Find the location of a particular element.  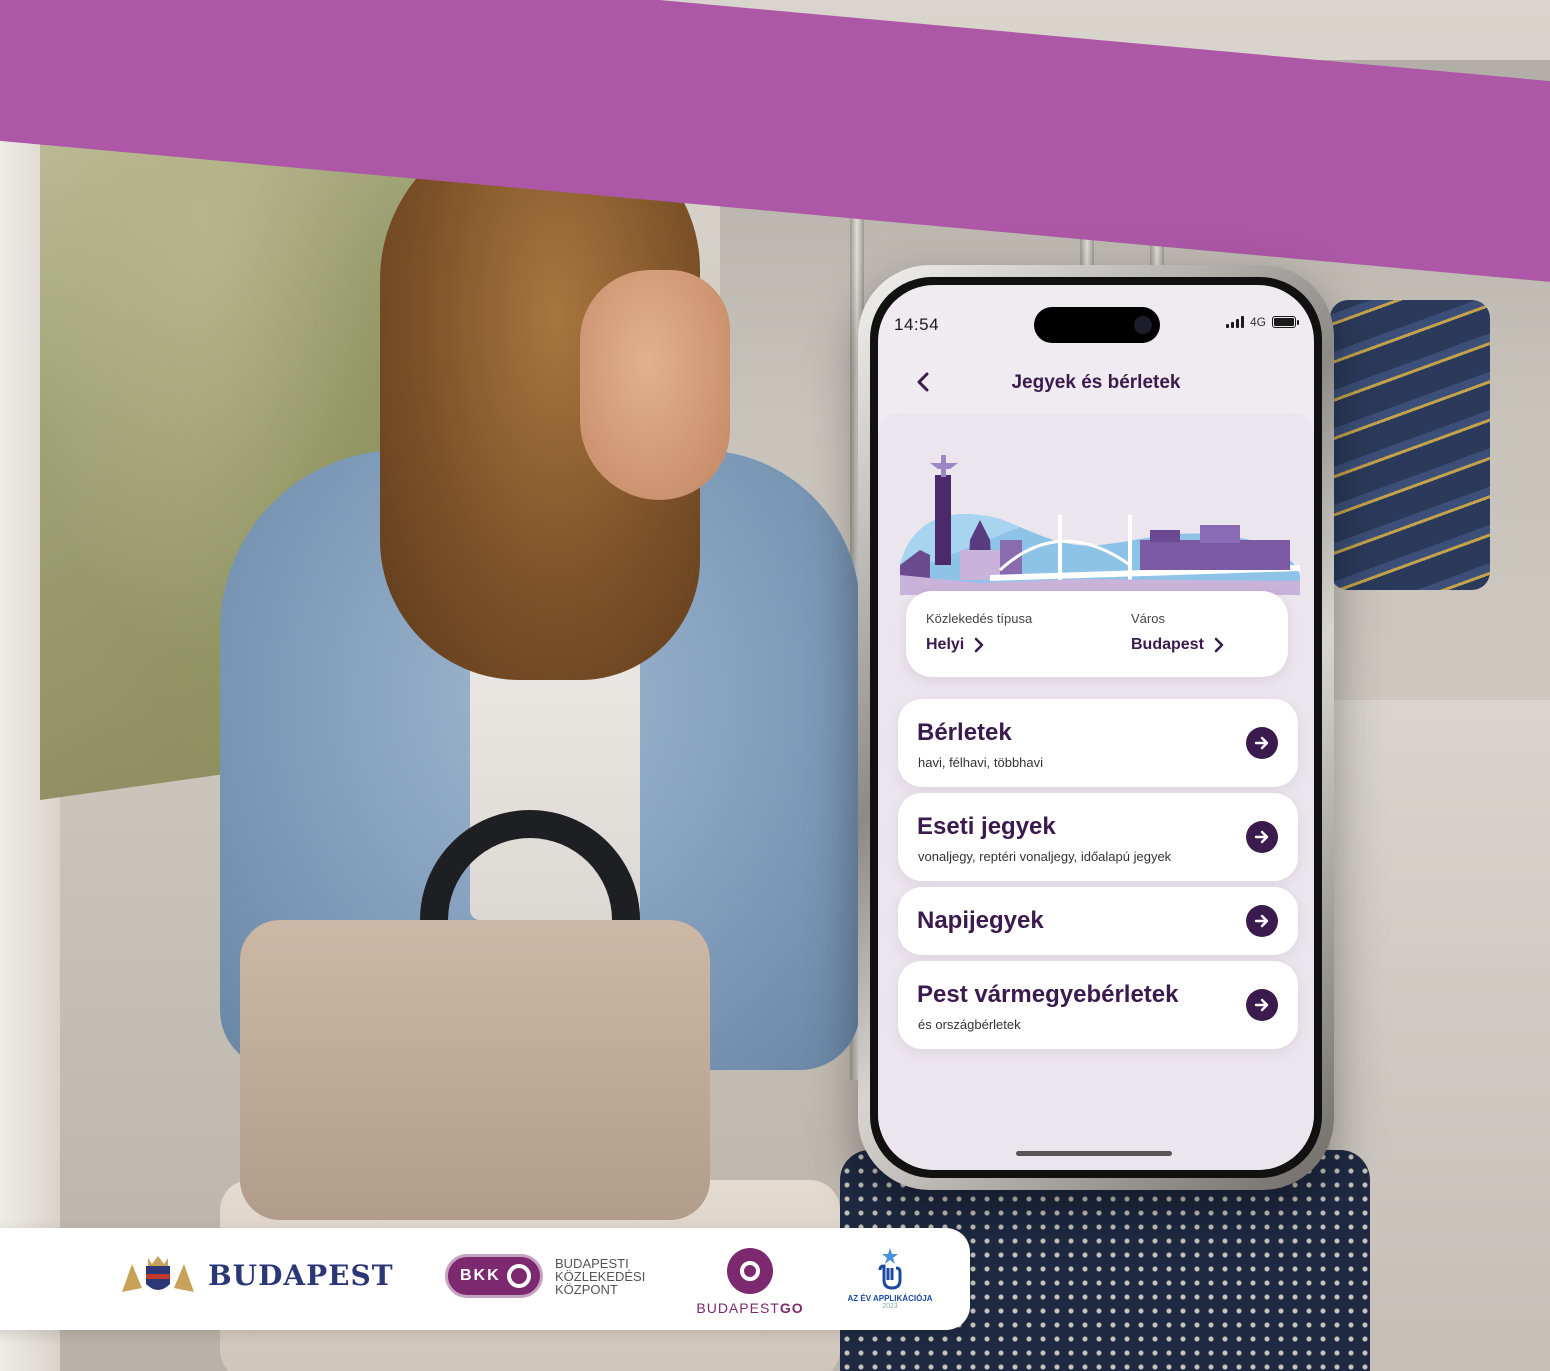

battery-fill is located at coordinates (1284, 322).